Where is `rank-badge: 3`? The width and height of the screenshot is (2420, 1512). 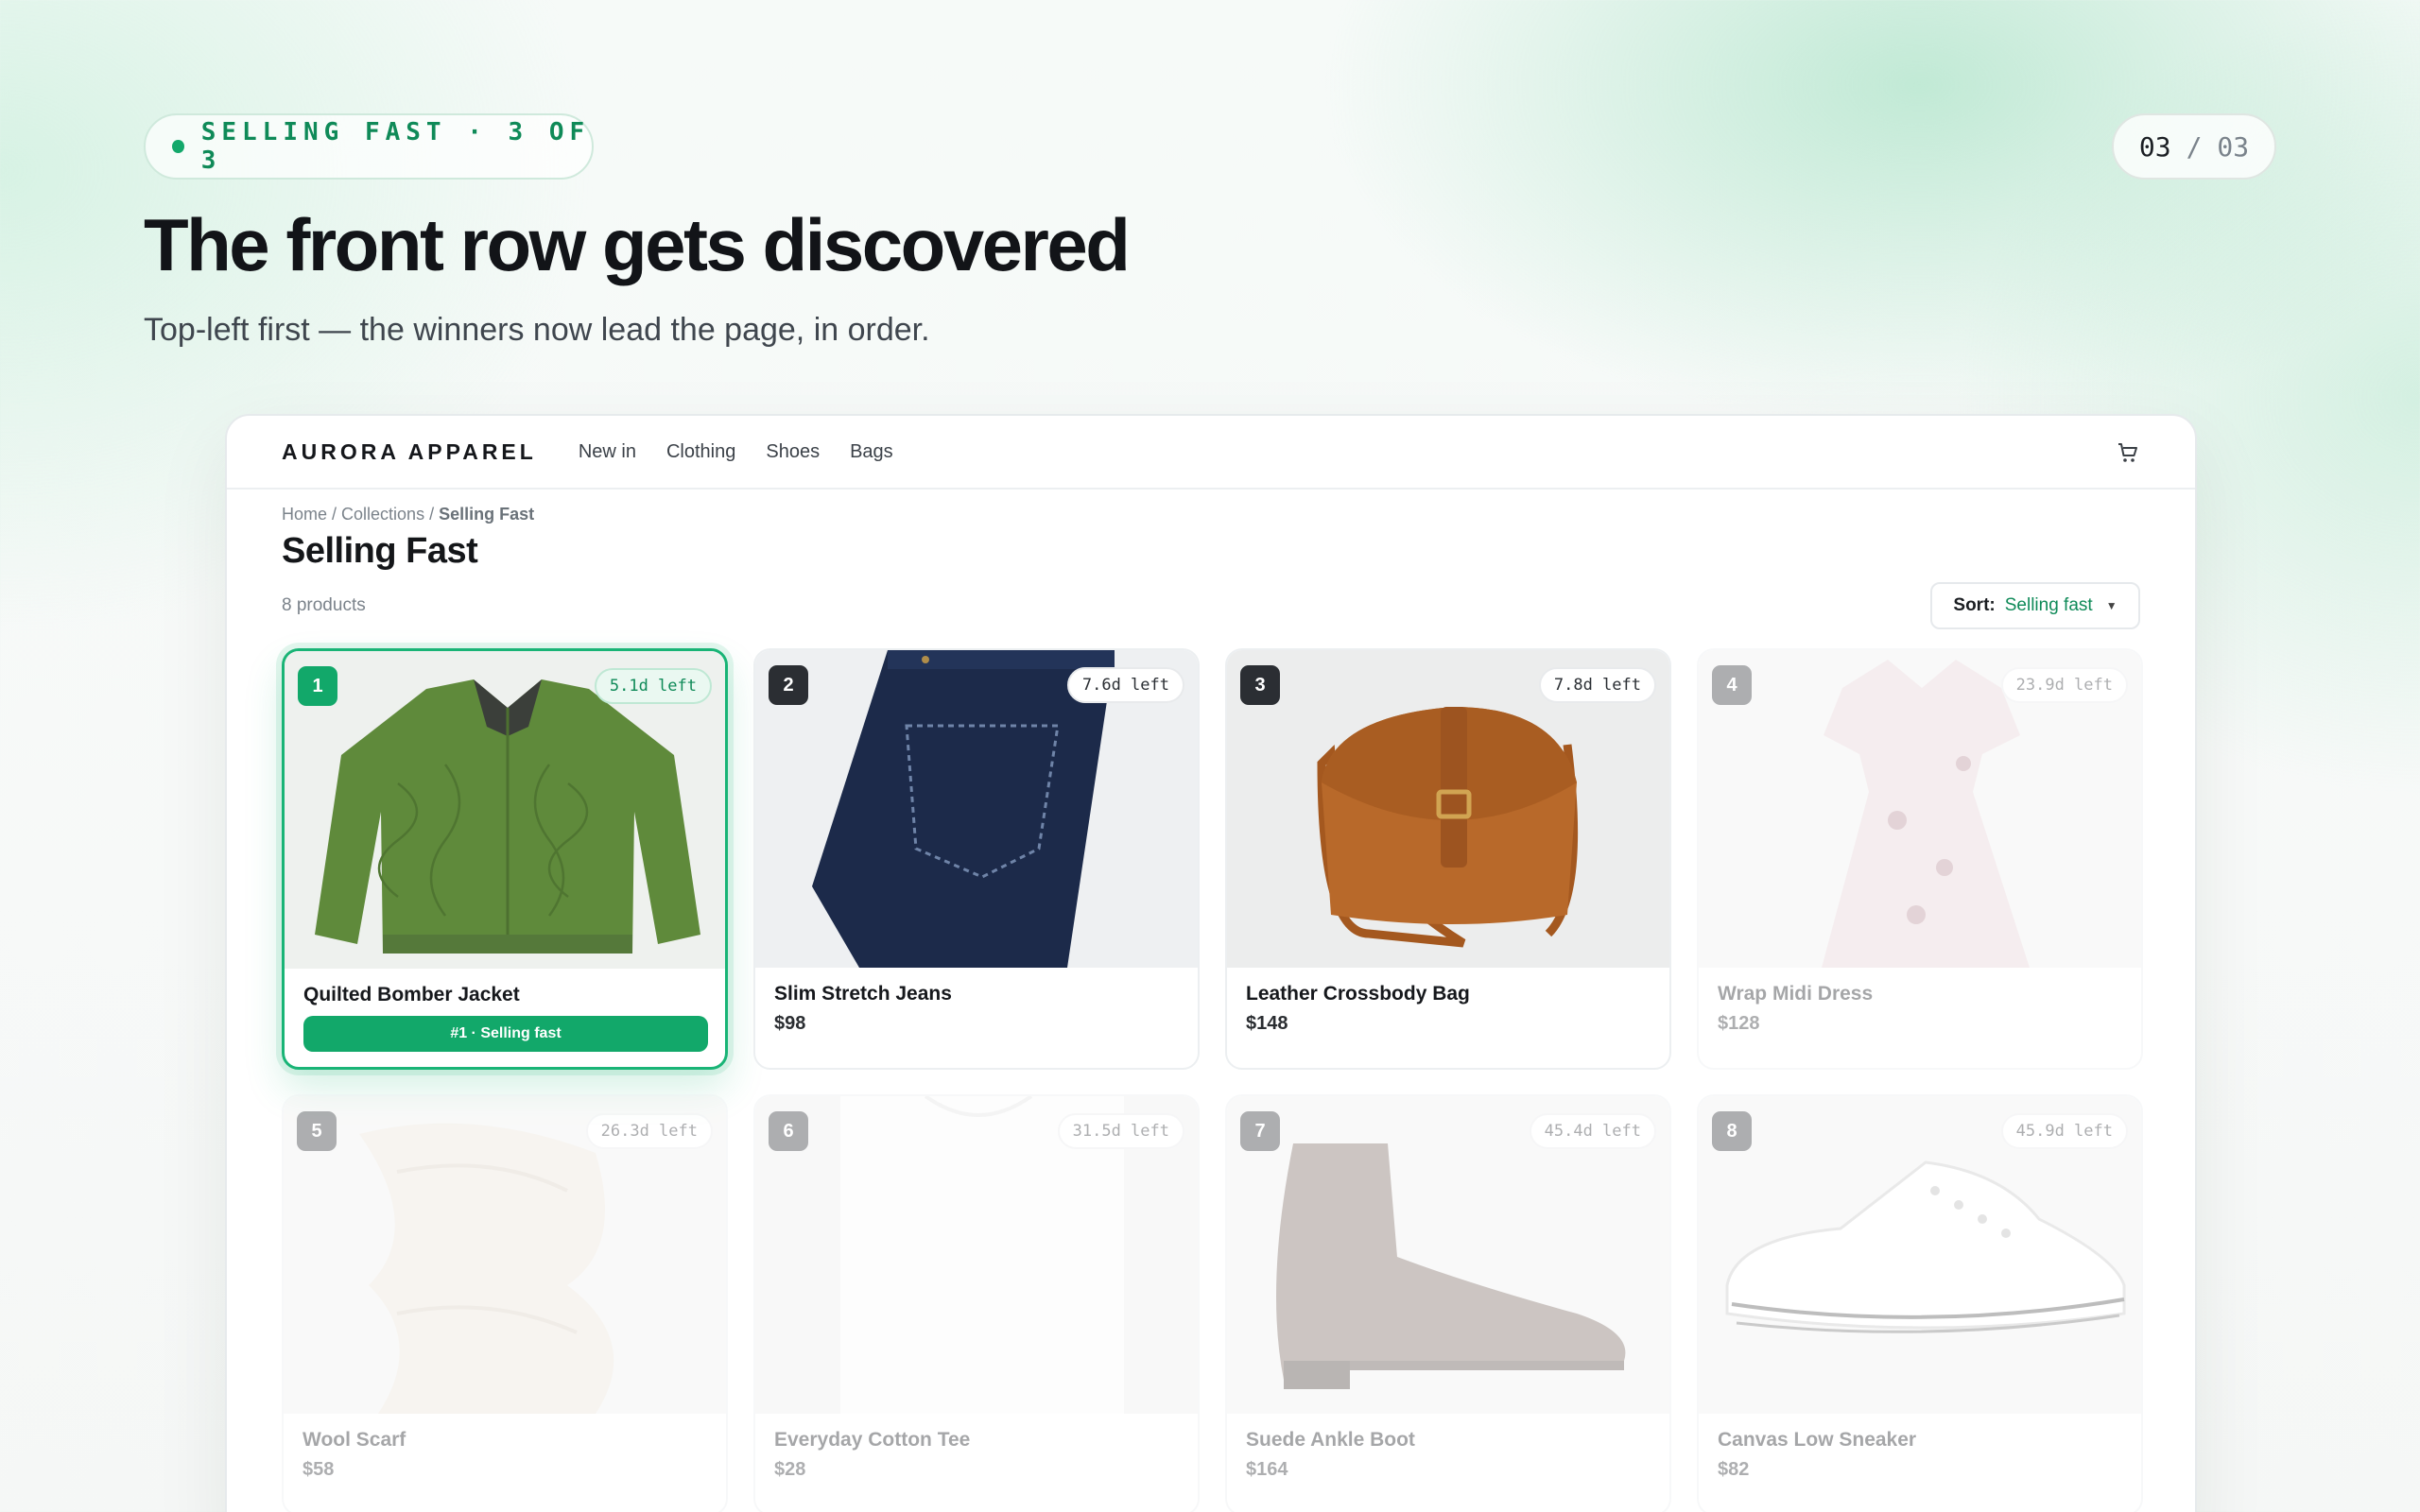 rank-badge: 3 is located at coordinates (1260, 685).